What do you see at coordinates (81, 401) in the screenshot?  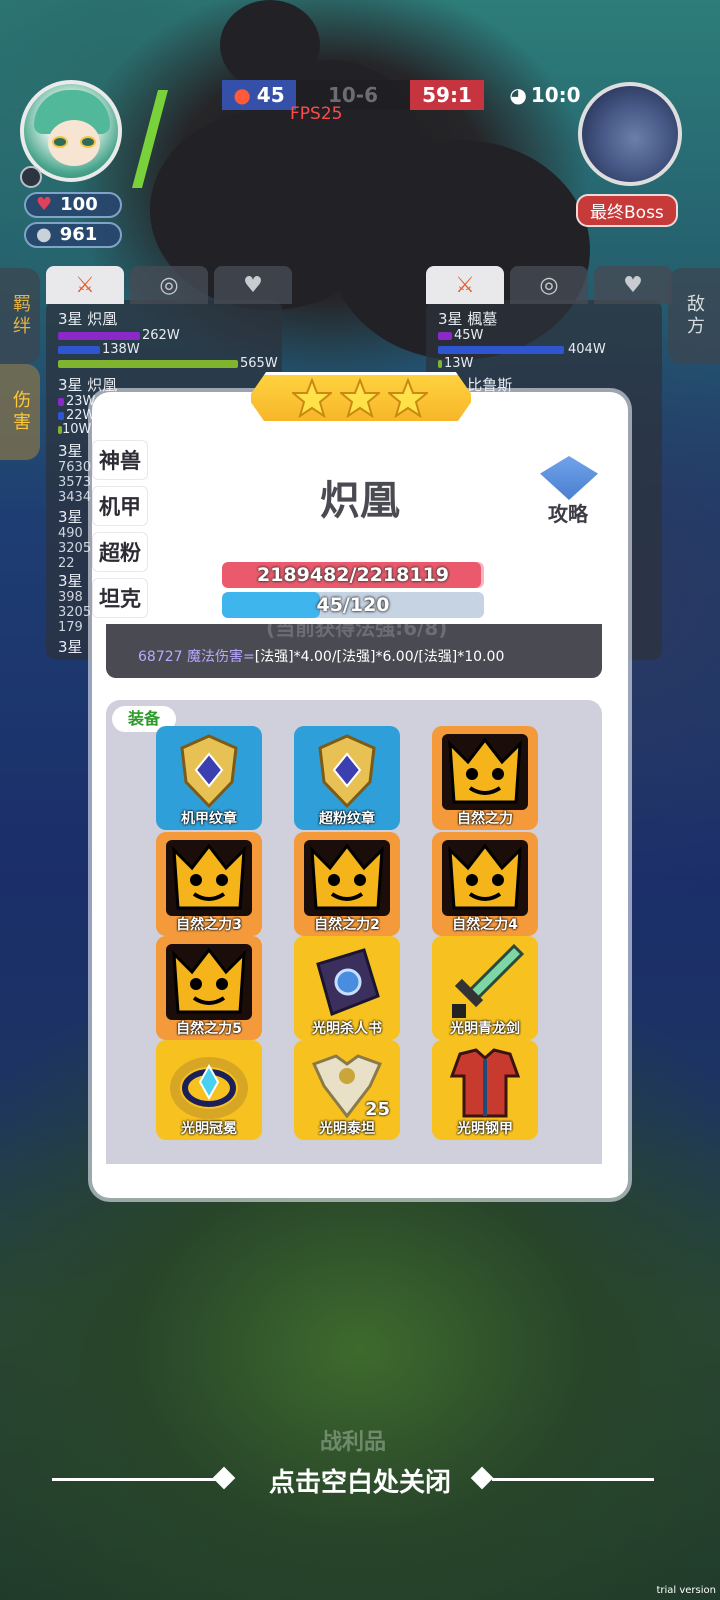 I see `ally-damage-value: 23W` at bounding box center [81, 401].